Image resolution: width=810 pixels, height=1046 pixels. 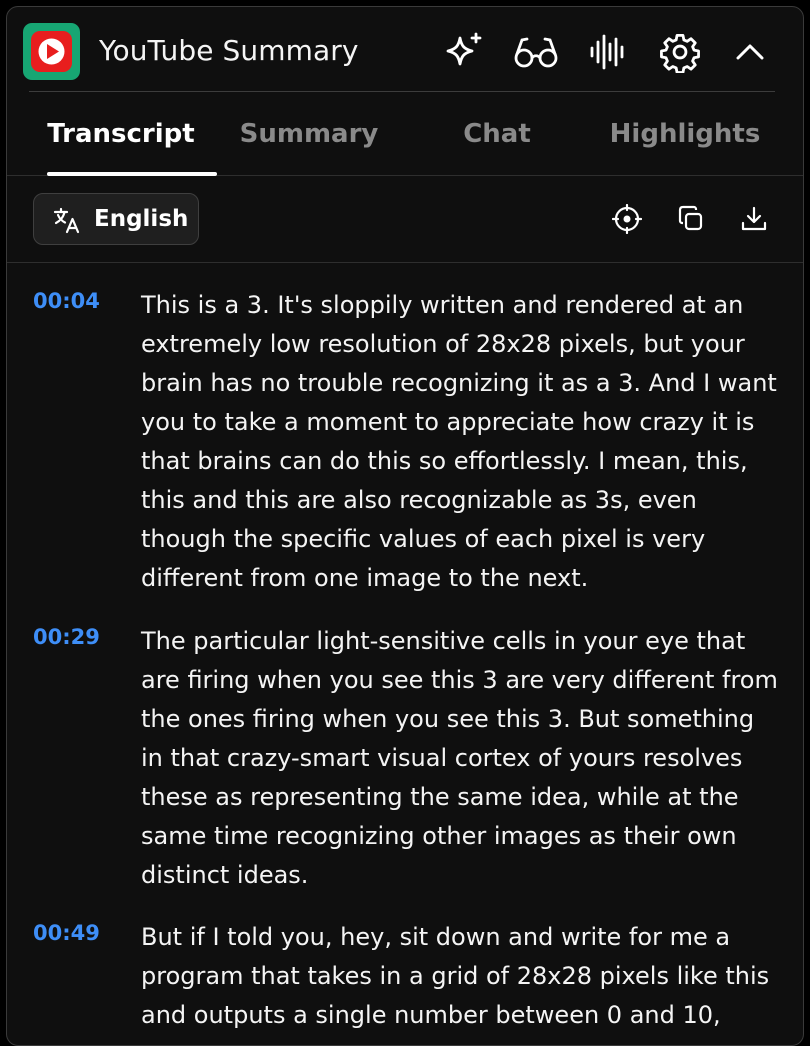 What do you see at coordinates (405, 49) in the screenshot?
I see `panel-header: YouTube Summary` at bounding box center [405, 49].